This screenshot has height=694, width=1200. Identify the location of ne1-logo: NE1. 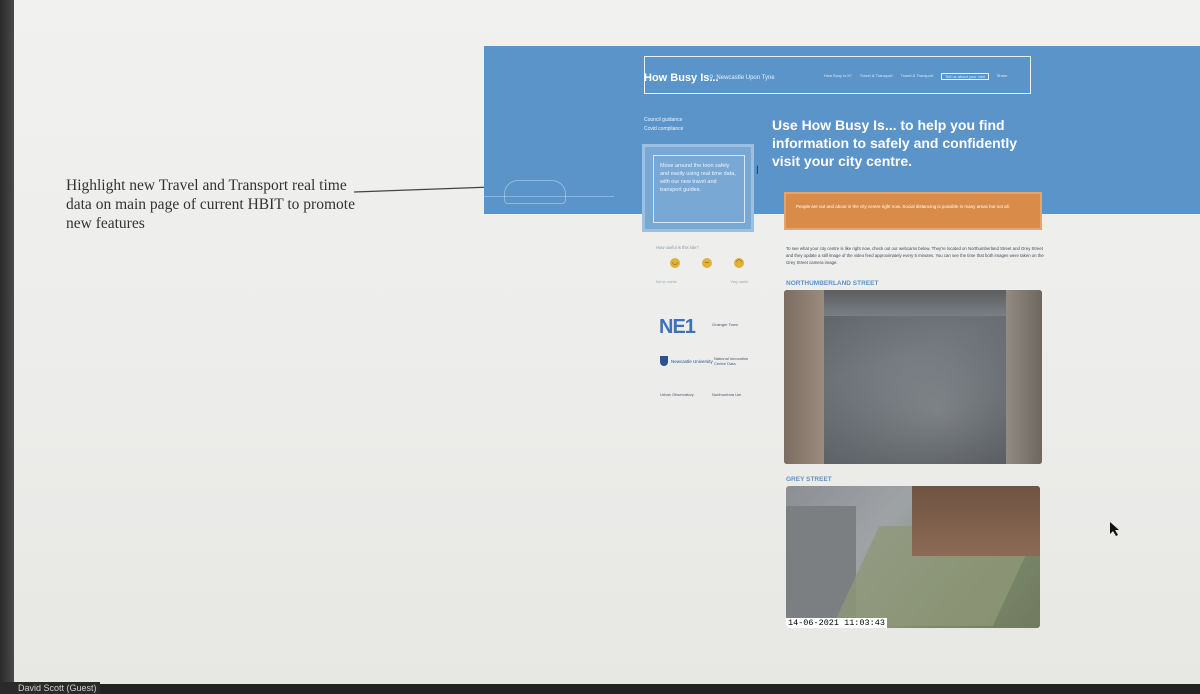
(677, 327).